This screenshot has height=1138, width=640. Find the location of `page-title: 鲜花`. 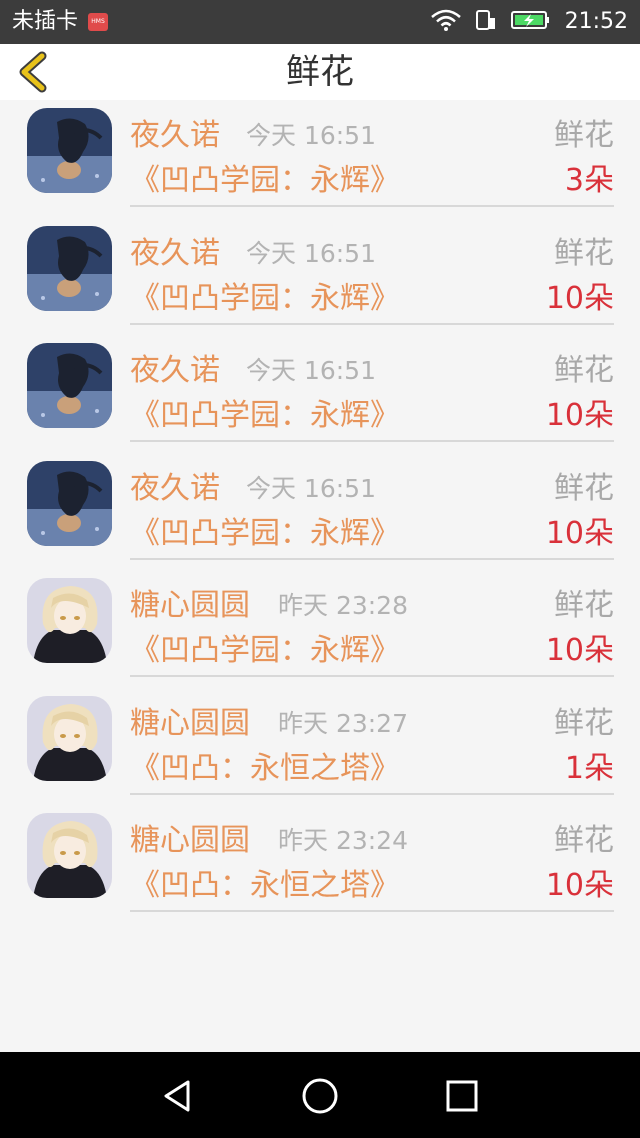

page-title: 鲜花 is located at coordinates (320, 72).